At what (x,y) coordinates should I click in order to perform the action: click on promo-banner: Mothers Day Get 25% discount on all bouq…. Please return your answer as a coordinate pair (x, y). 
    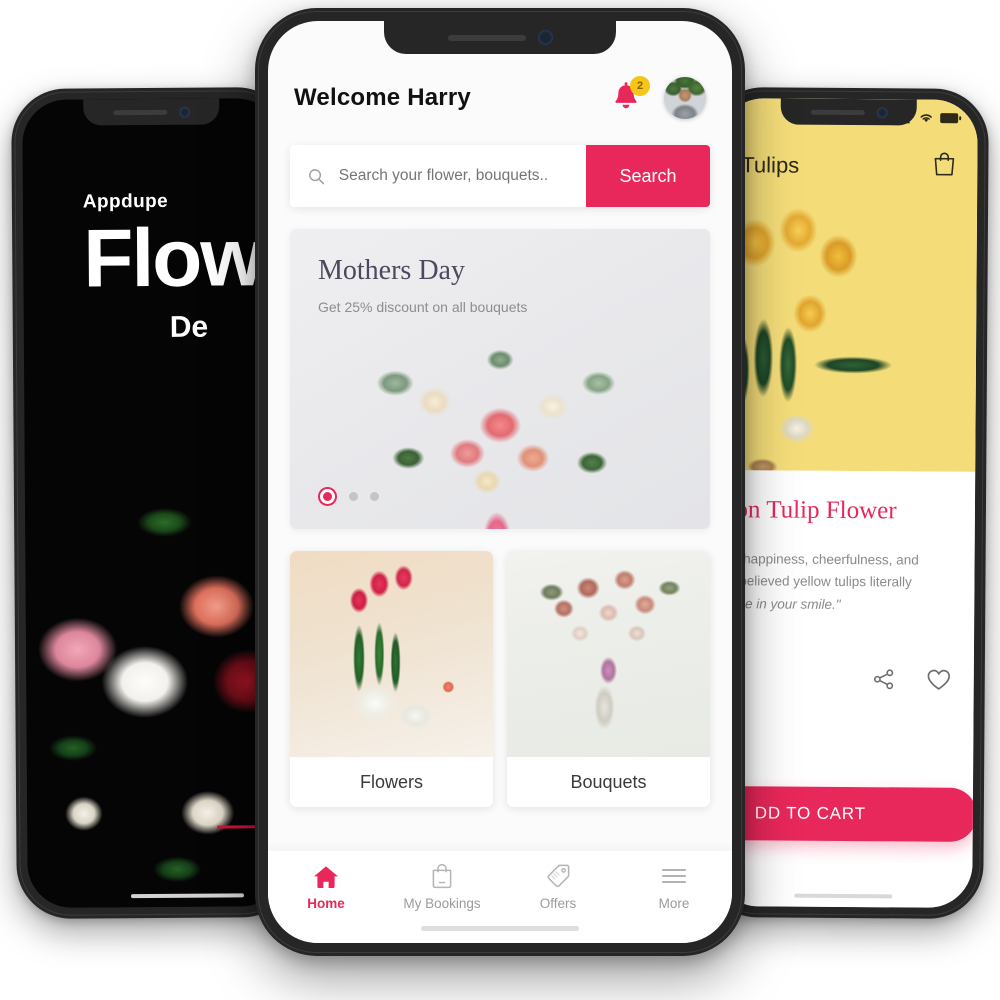
    Looking at the image, I should click on (500, 379).